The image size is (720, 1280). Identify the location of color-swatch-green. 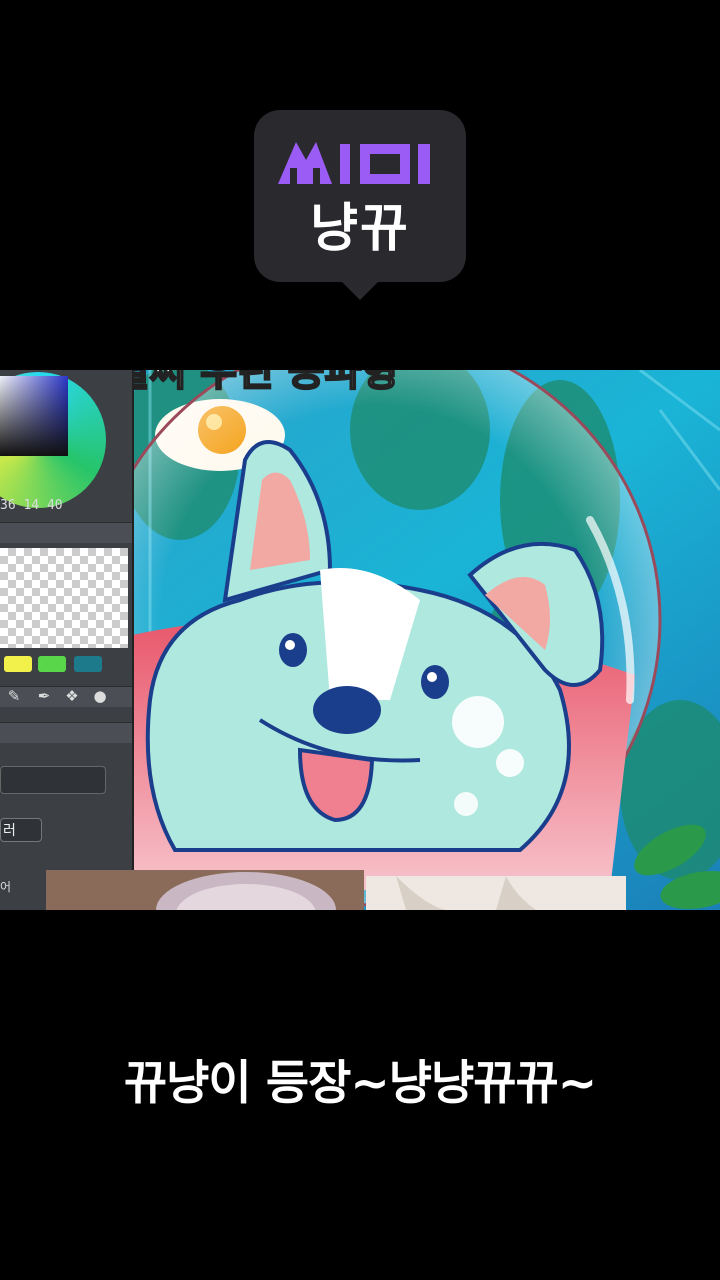
(52, 664).